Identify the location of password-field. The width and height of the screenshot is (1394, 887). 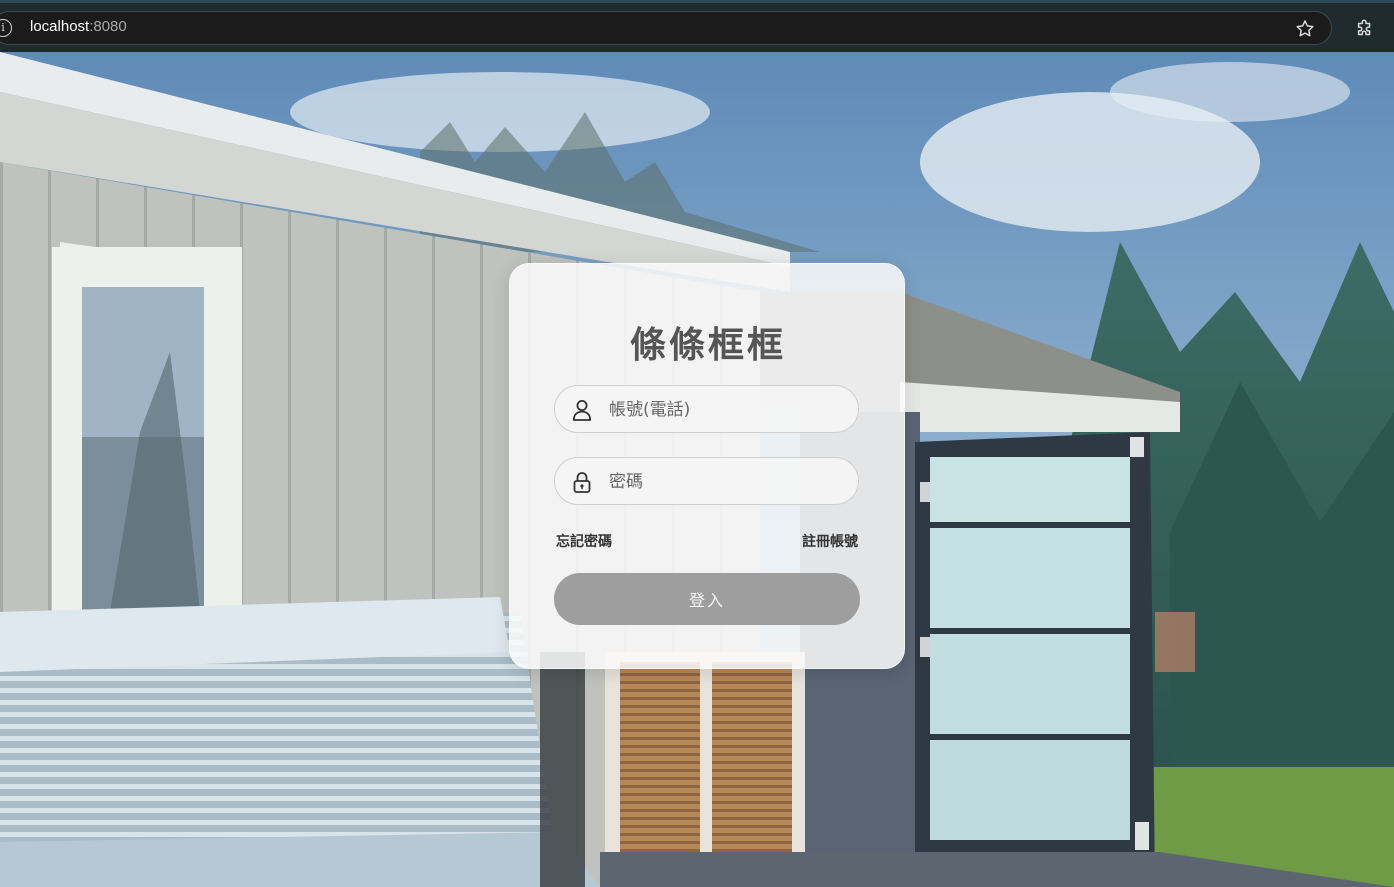
(706, 481).